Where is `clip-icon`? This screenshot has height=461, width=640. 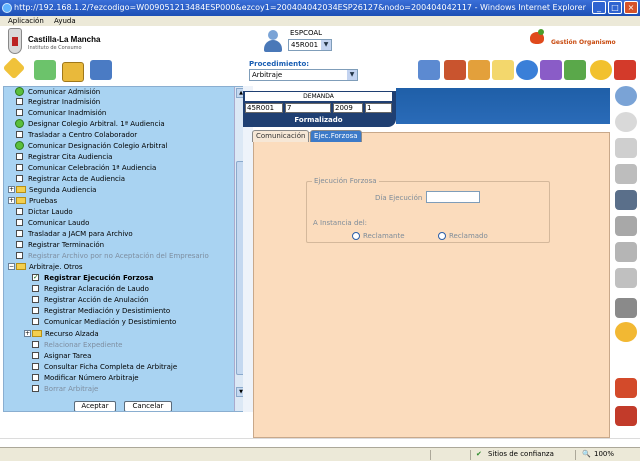 clip-icon is located at coordinates (626, 252).